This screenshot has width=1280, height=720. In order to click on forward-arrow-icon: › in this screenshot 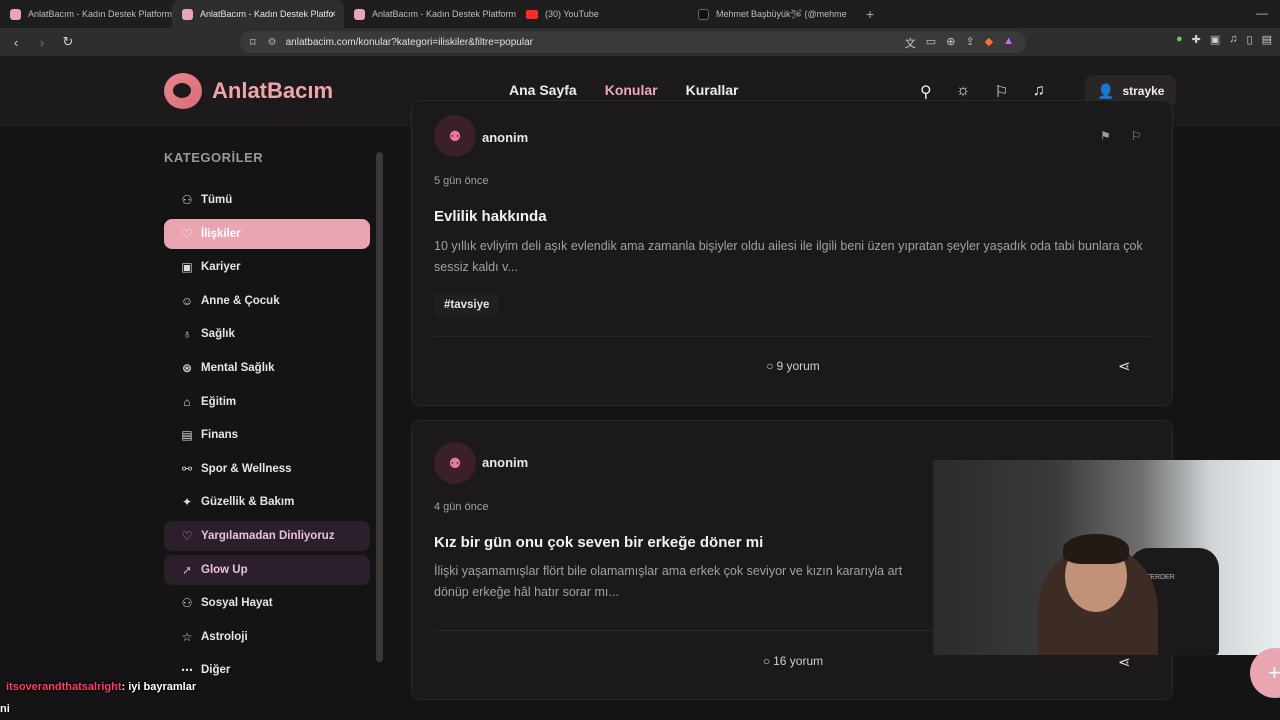, I will do `click(42, 42)`.